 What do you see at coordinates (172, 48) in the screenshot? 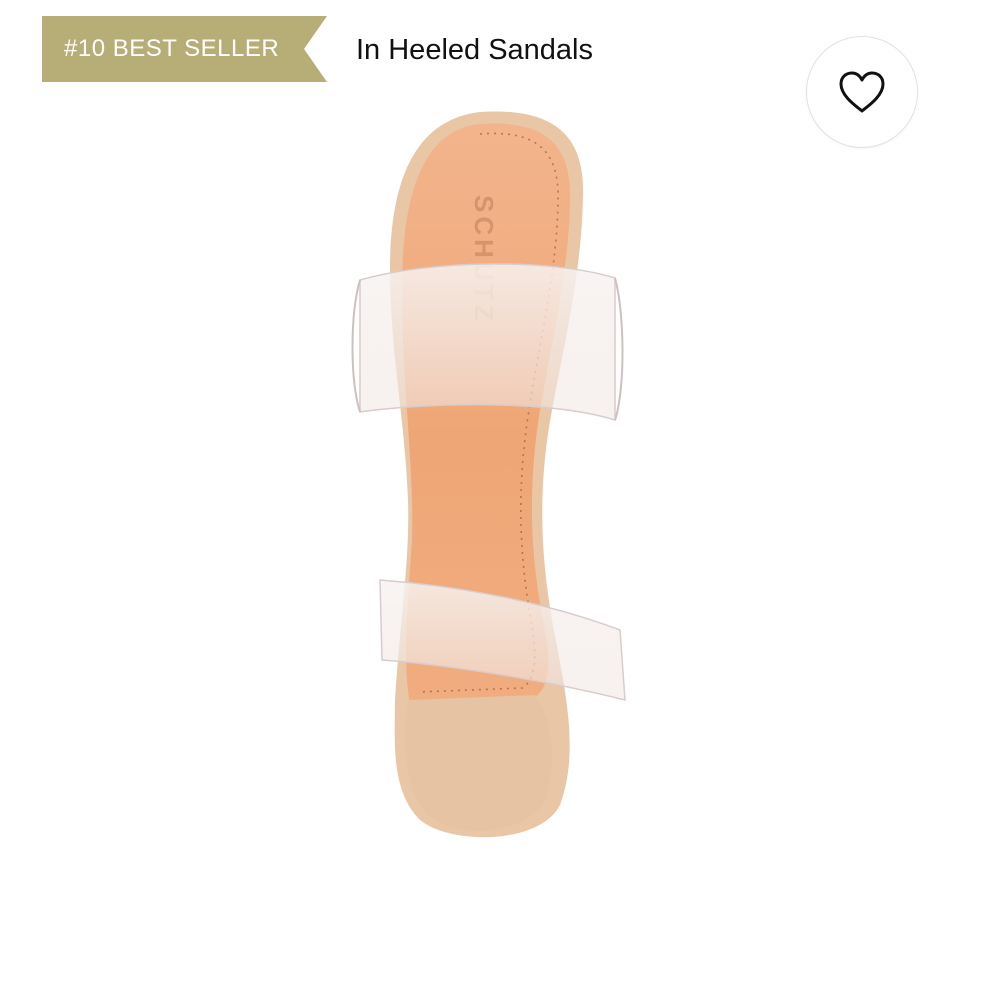
I see `badge-label: #10 BEST SELLER` at bounding box center [172, 48].